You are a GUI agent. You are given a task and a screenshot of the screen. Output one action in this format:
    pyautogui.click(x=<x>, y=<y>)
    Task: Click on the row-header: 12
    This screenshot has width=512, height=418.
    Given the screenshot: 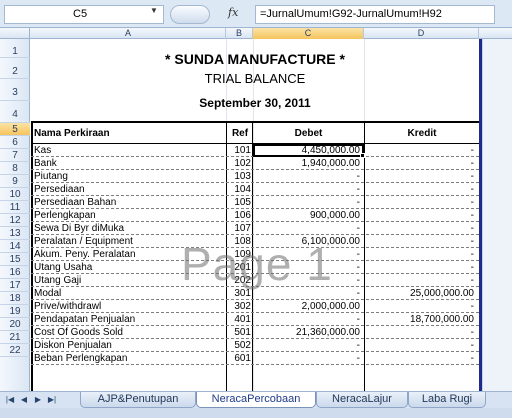 What is the action you would take?
    pyautogui.click(x=15, y=220)
    